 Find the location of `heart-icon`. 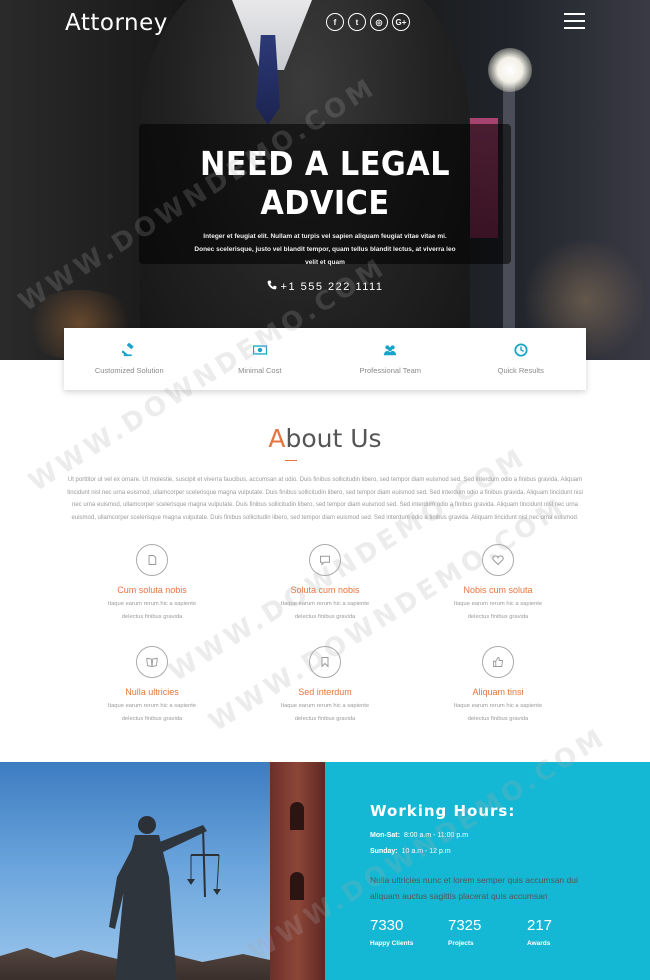

heart-icon is located at coordinates (498, 560).